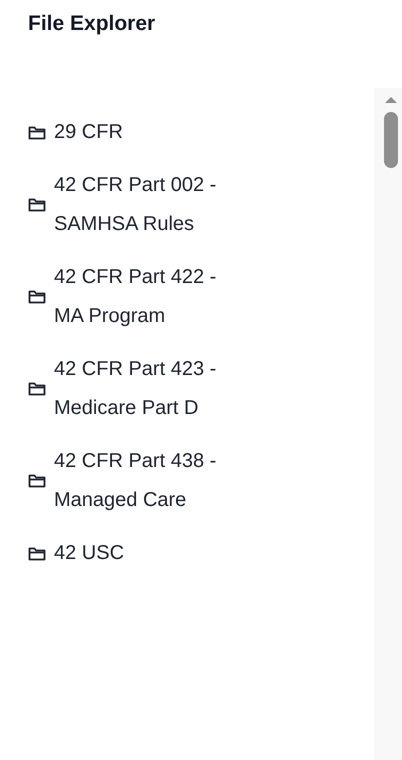  What do you see at coordinates (128, 205) in the screenshot?
I see `folder-item: 42 CFR Part 002 - SAMHSA Rules` at bounding box center [128, 205].